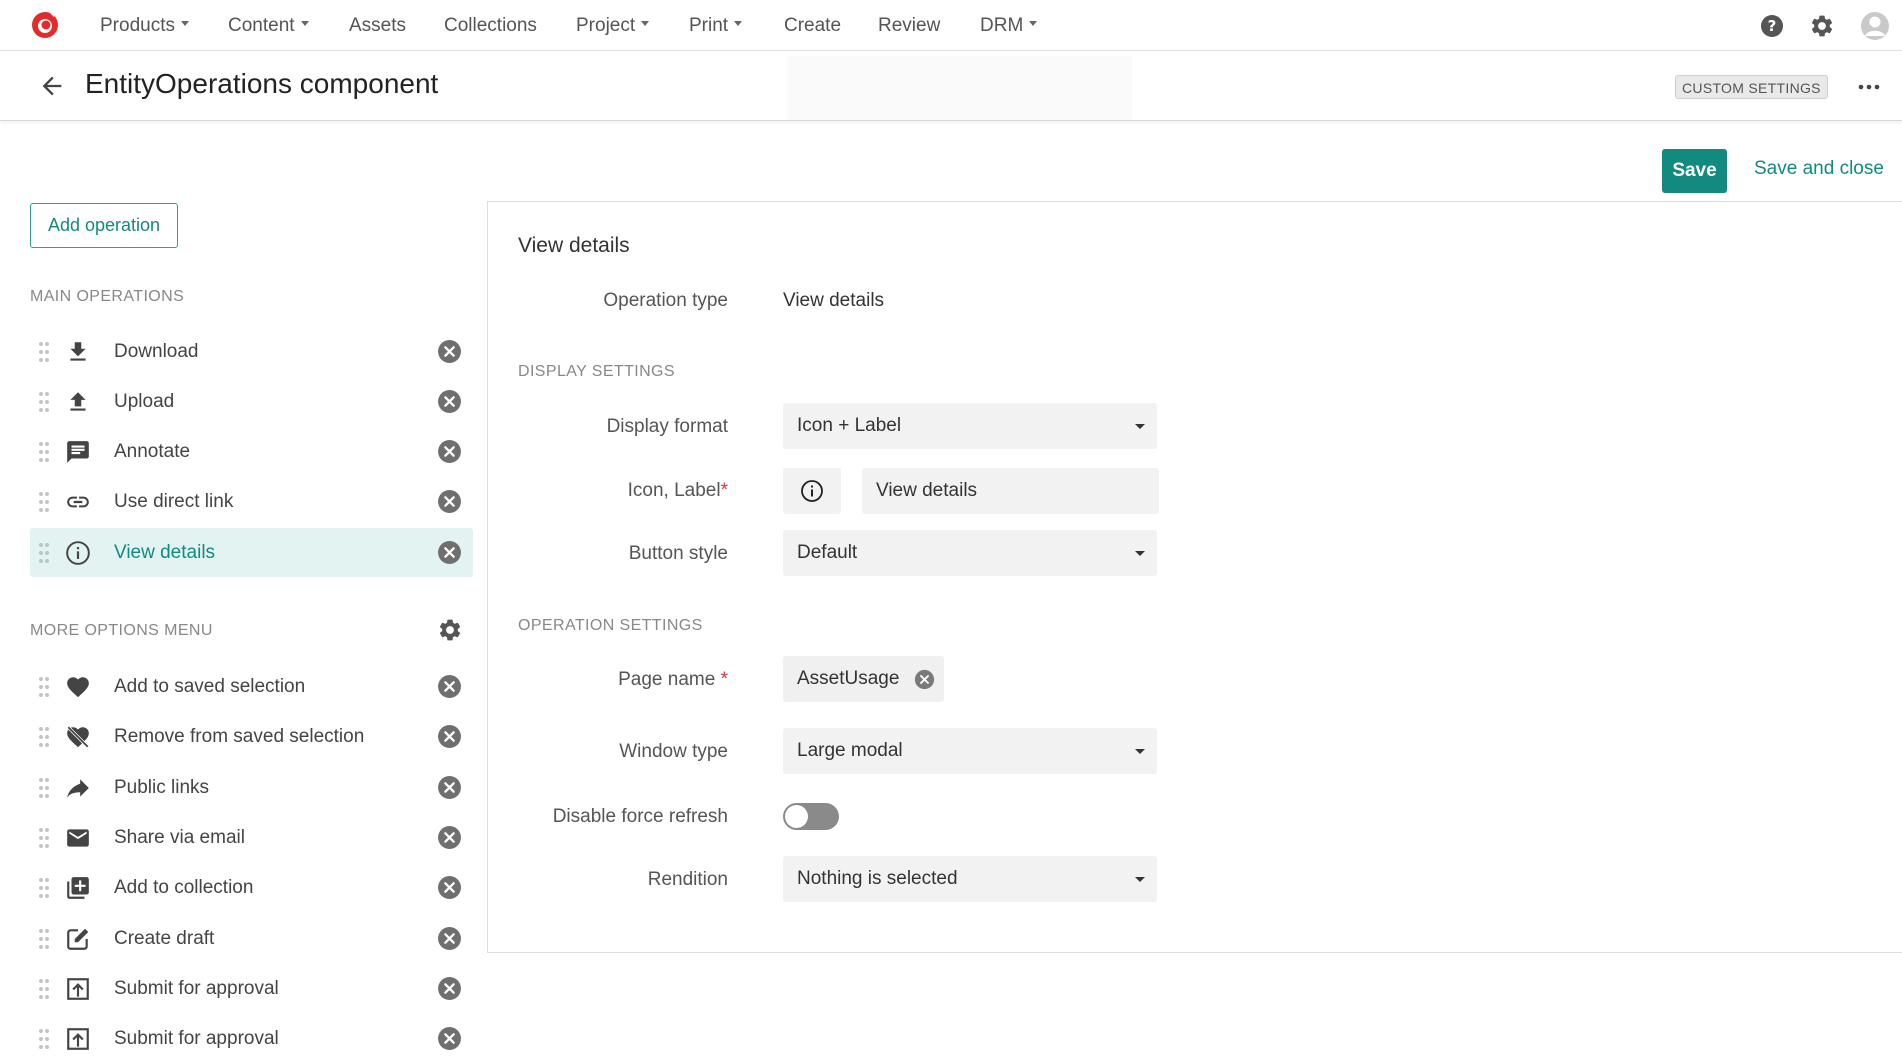  Describe the element at coordinates (251, 686) in the screenshot. I see `operation-row-add-saved: Add to saved selection` at that location.